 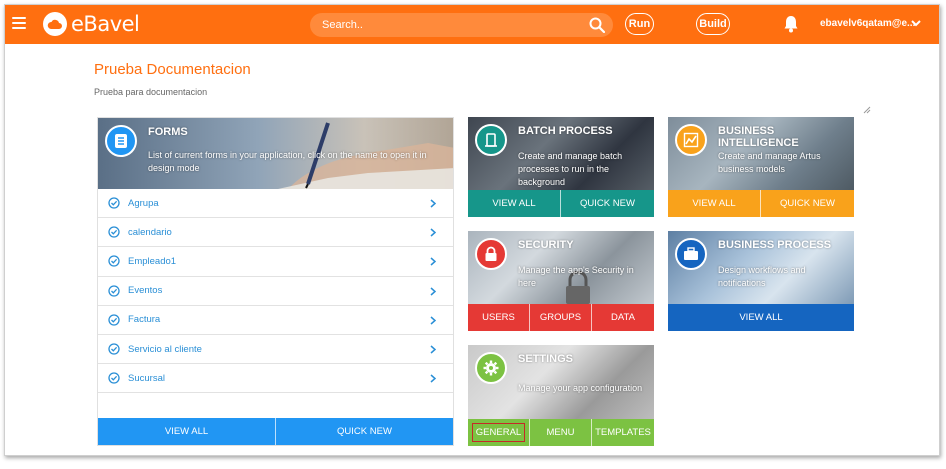 I want to click on list-item-label: Empleado1, so click(x=152, y=261).